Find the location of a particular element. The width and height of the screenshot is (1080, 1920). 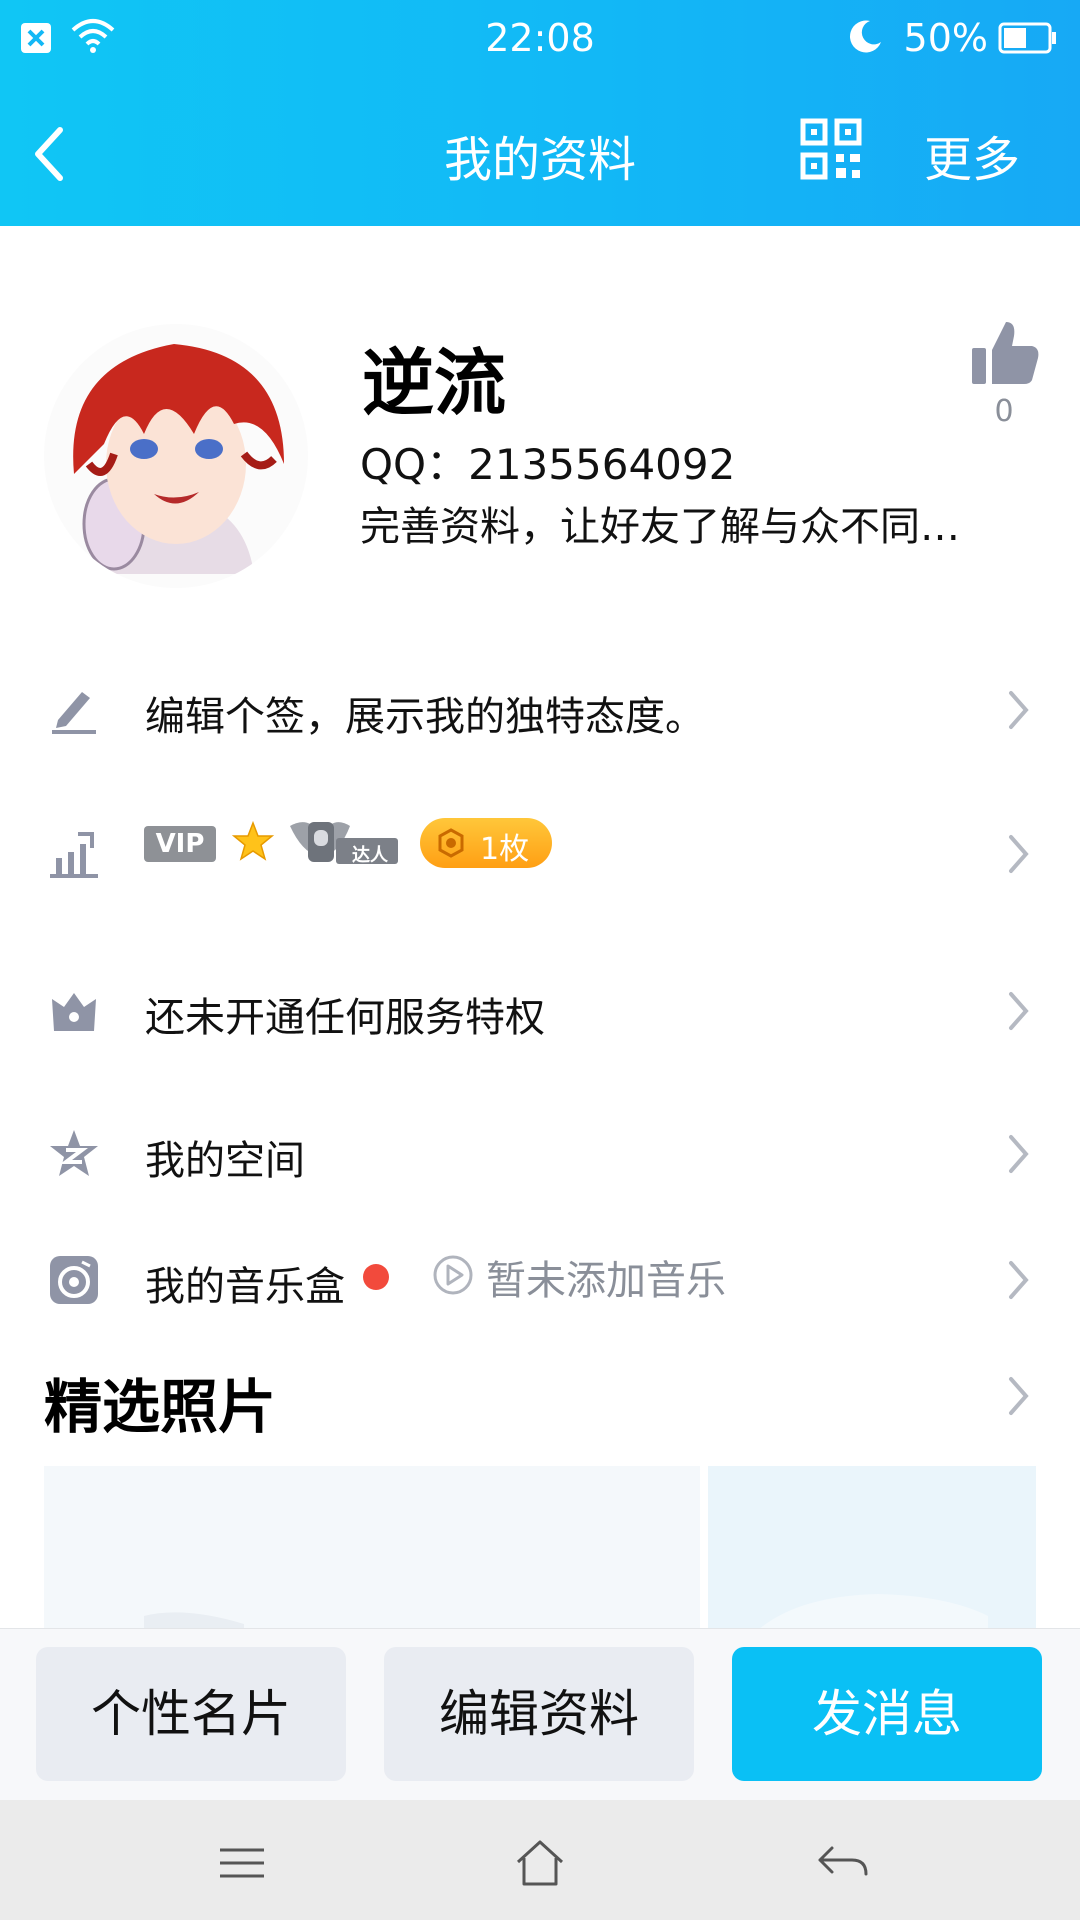

status-bar: 22:08 50% is located at coordinates (540, 40).